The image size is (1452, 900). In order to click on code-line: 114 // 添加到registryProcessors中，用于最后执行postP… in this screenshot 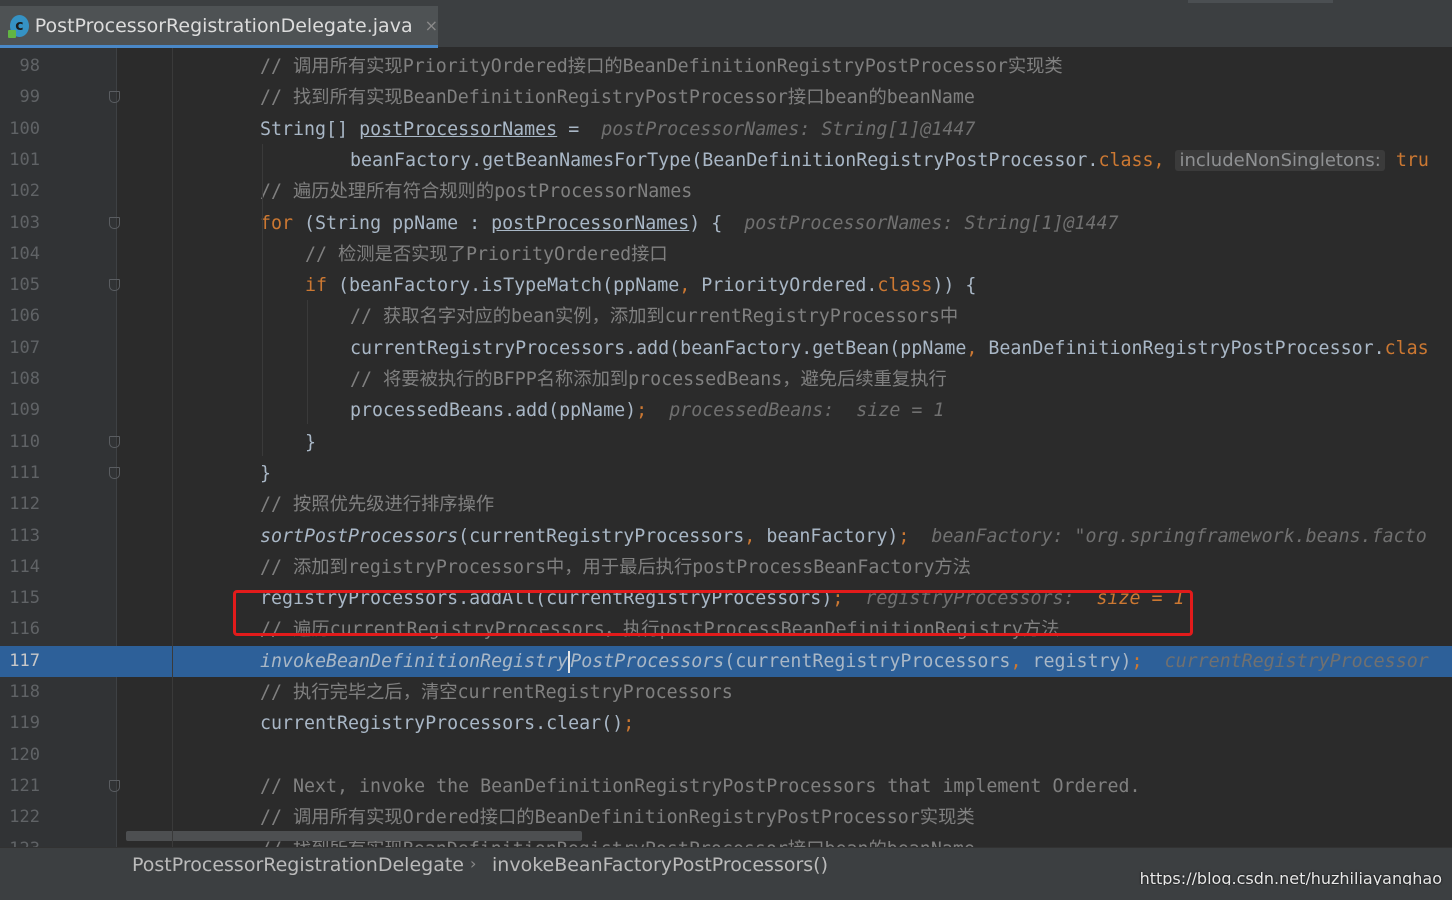, I will do `click(726, 567)`.